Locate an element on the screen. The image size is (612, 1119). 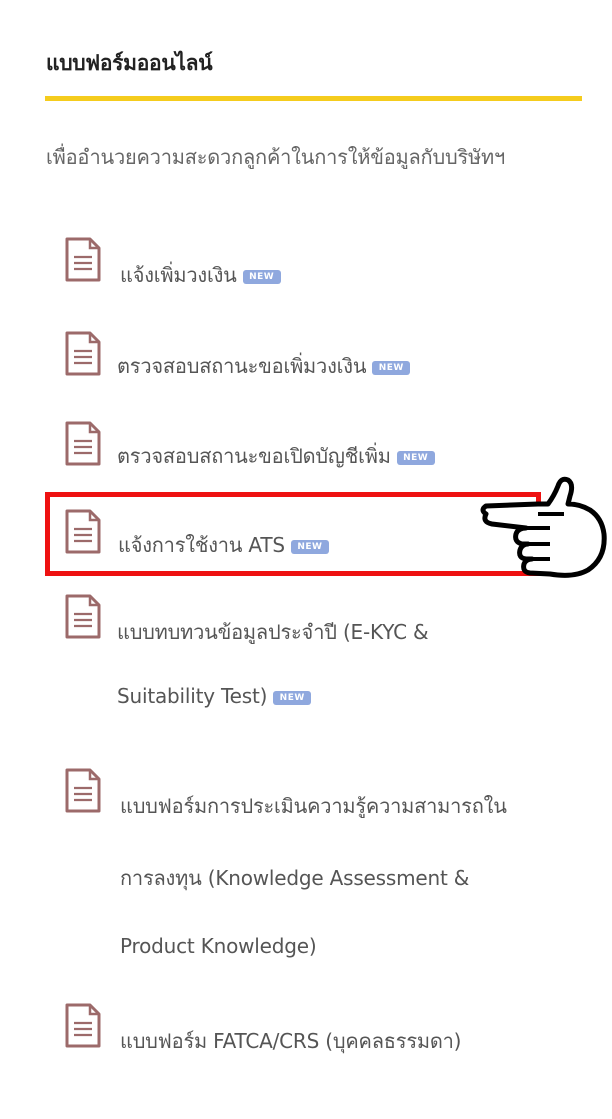
form-label: แบบฟอร์ม FATCA/CRS (บุคคลธรรมดา) is located at coordinates (291, 1041).